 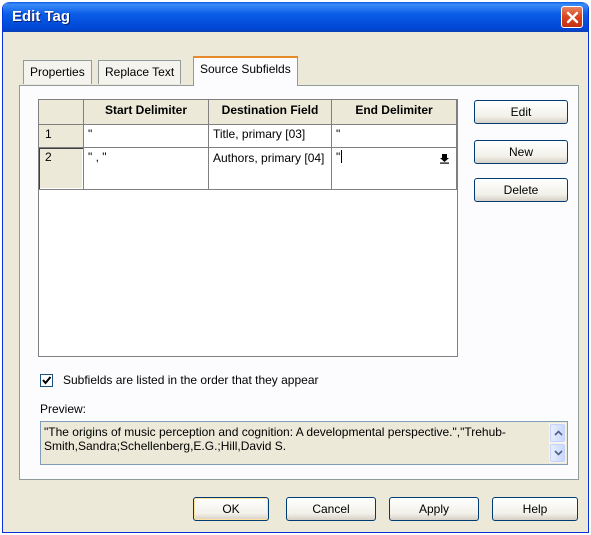 I want to click on tab-source-subfields: Source Subfields, so click(x=245, y=71).